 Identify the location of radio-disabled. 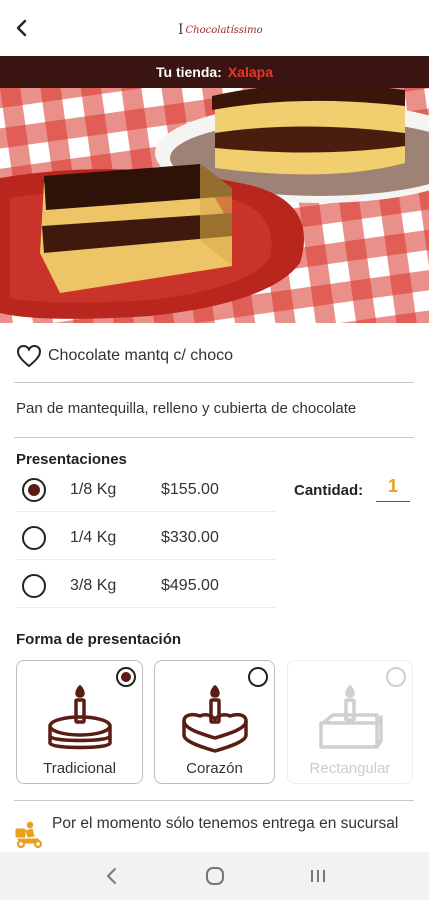
(396, 677).